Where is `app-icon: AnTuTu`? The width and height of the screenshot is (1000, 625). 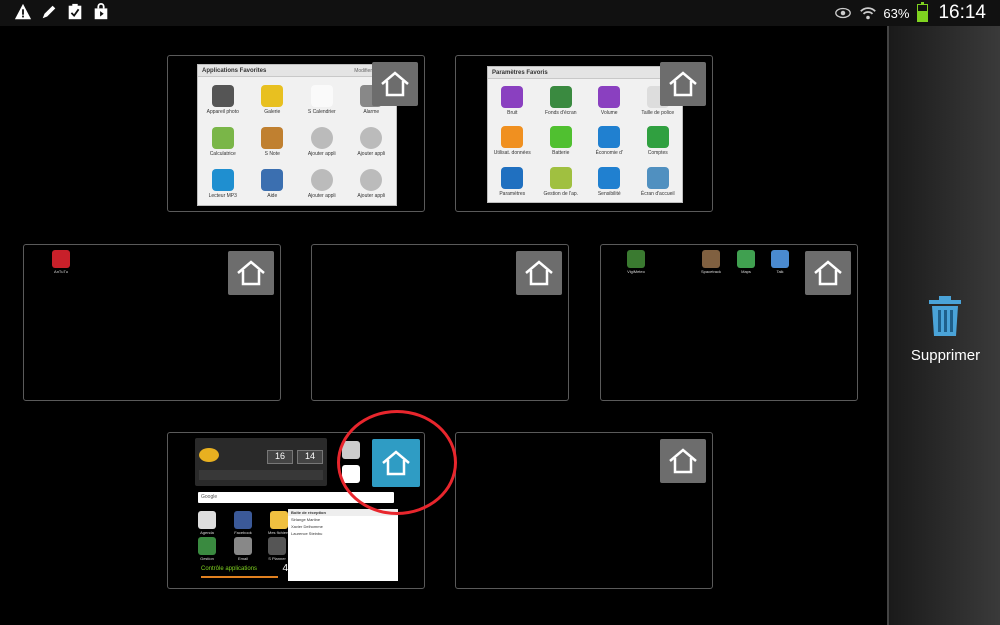
app-icon: AnTuTu is located at coordinates (61, 262).